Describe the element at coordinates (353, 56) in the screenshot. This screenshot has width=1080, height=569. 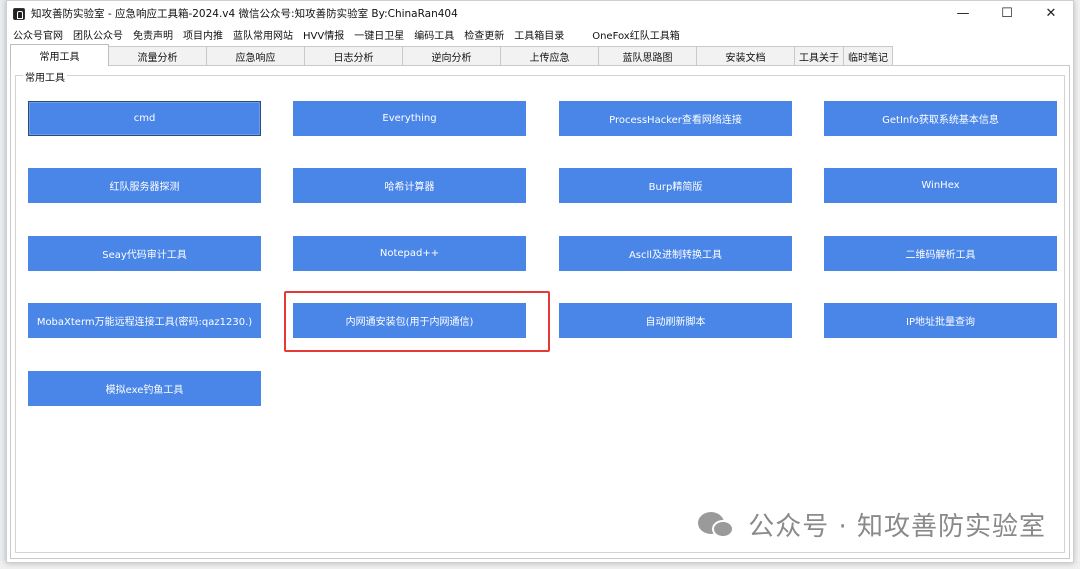
I see `tab-log-analysis: 日志分析` at that location.